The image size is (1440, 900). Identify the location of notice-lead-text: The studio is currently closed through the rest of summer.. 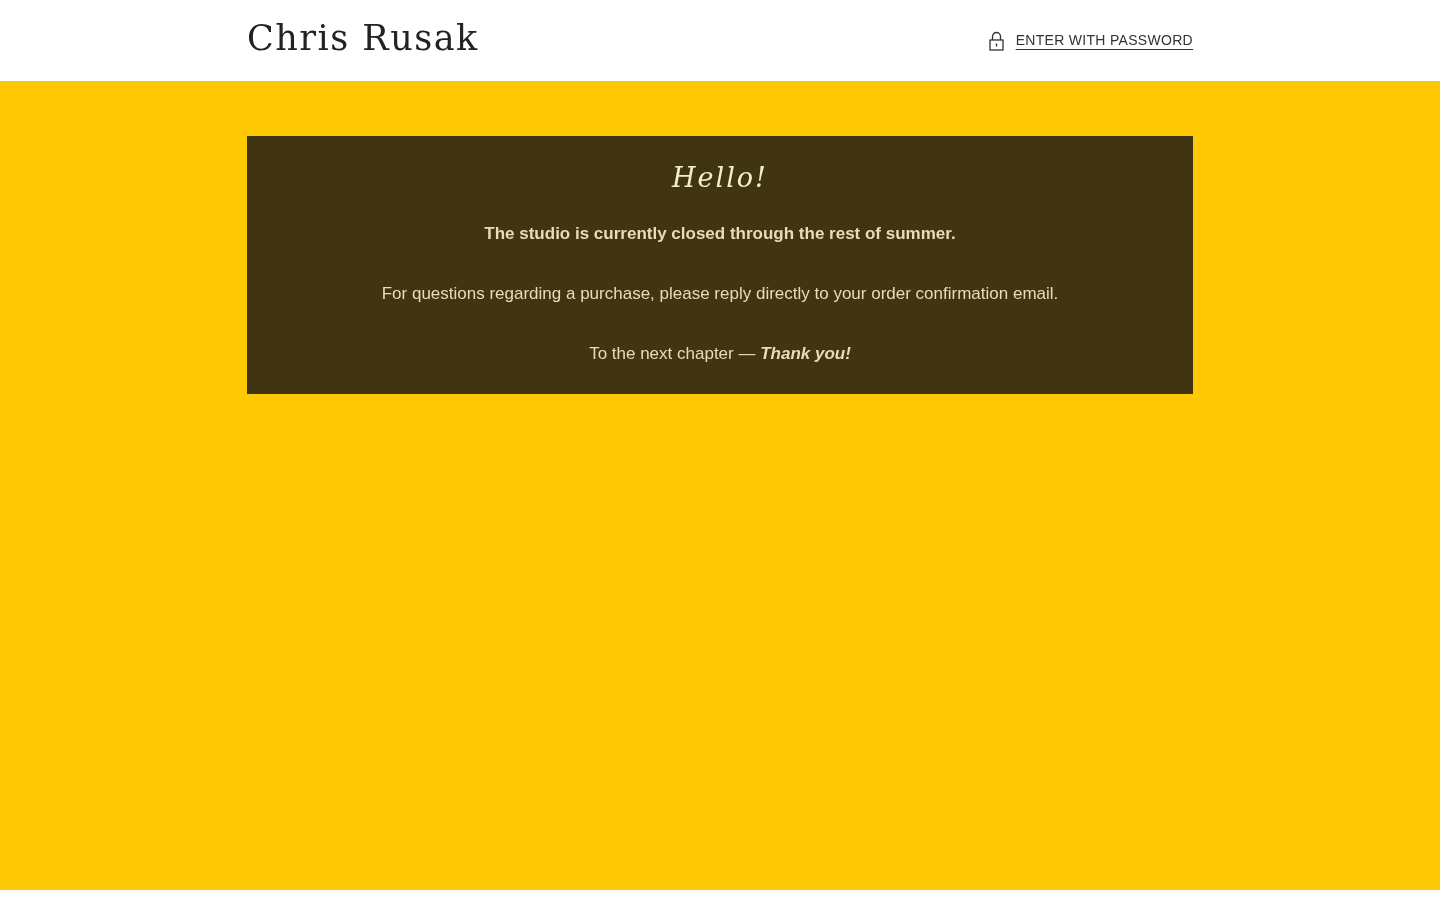
(720, 234).